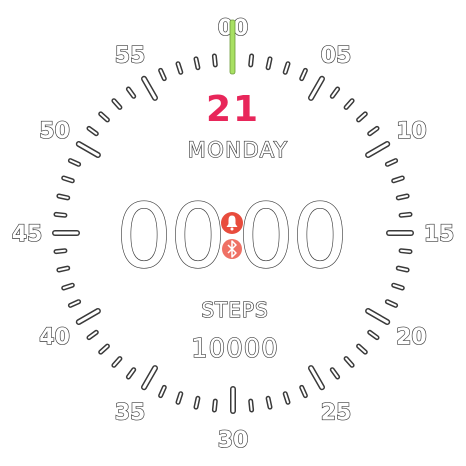 This screenshot has width=466, height=466. What do you see at coordinates (54, 337) in the screenshot?
I see `dial-number-40: 40` at bounding box center [54, 337].